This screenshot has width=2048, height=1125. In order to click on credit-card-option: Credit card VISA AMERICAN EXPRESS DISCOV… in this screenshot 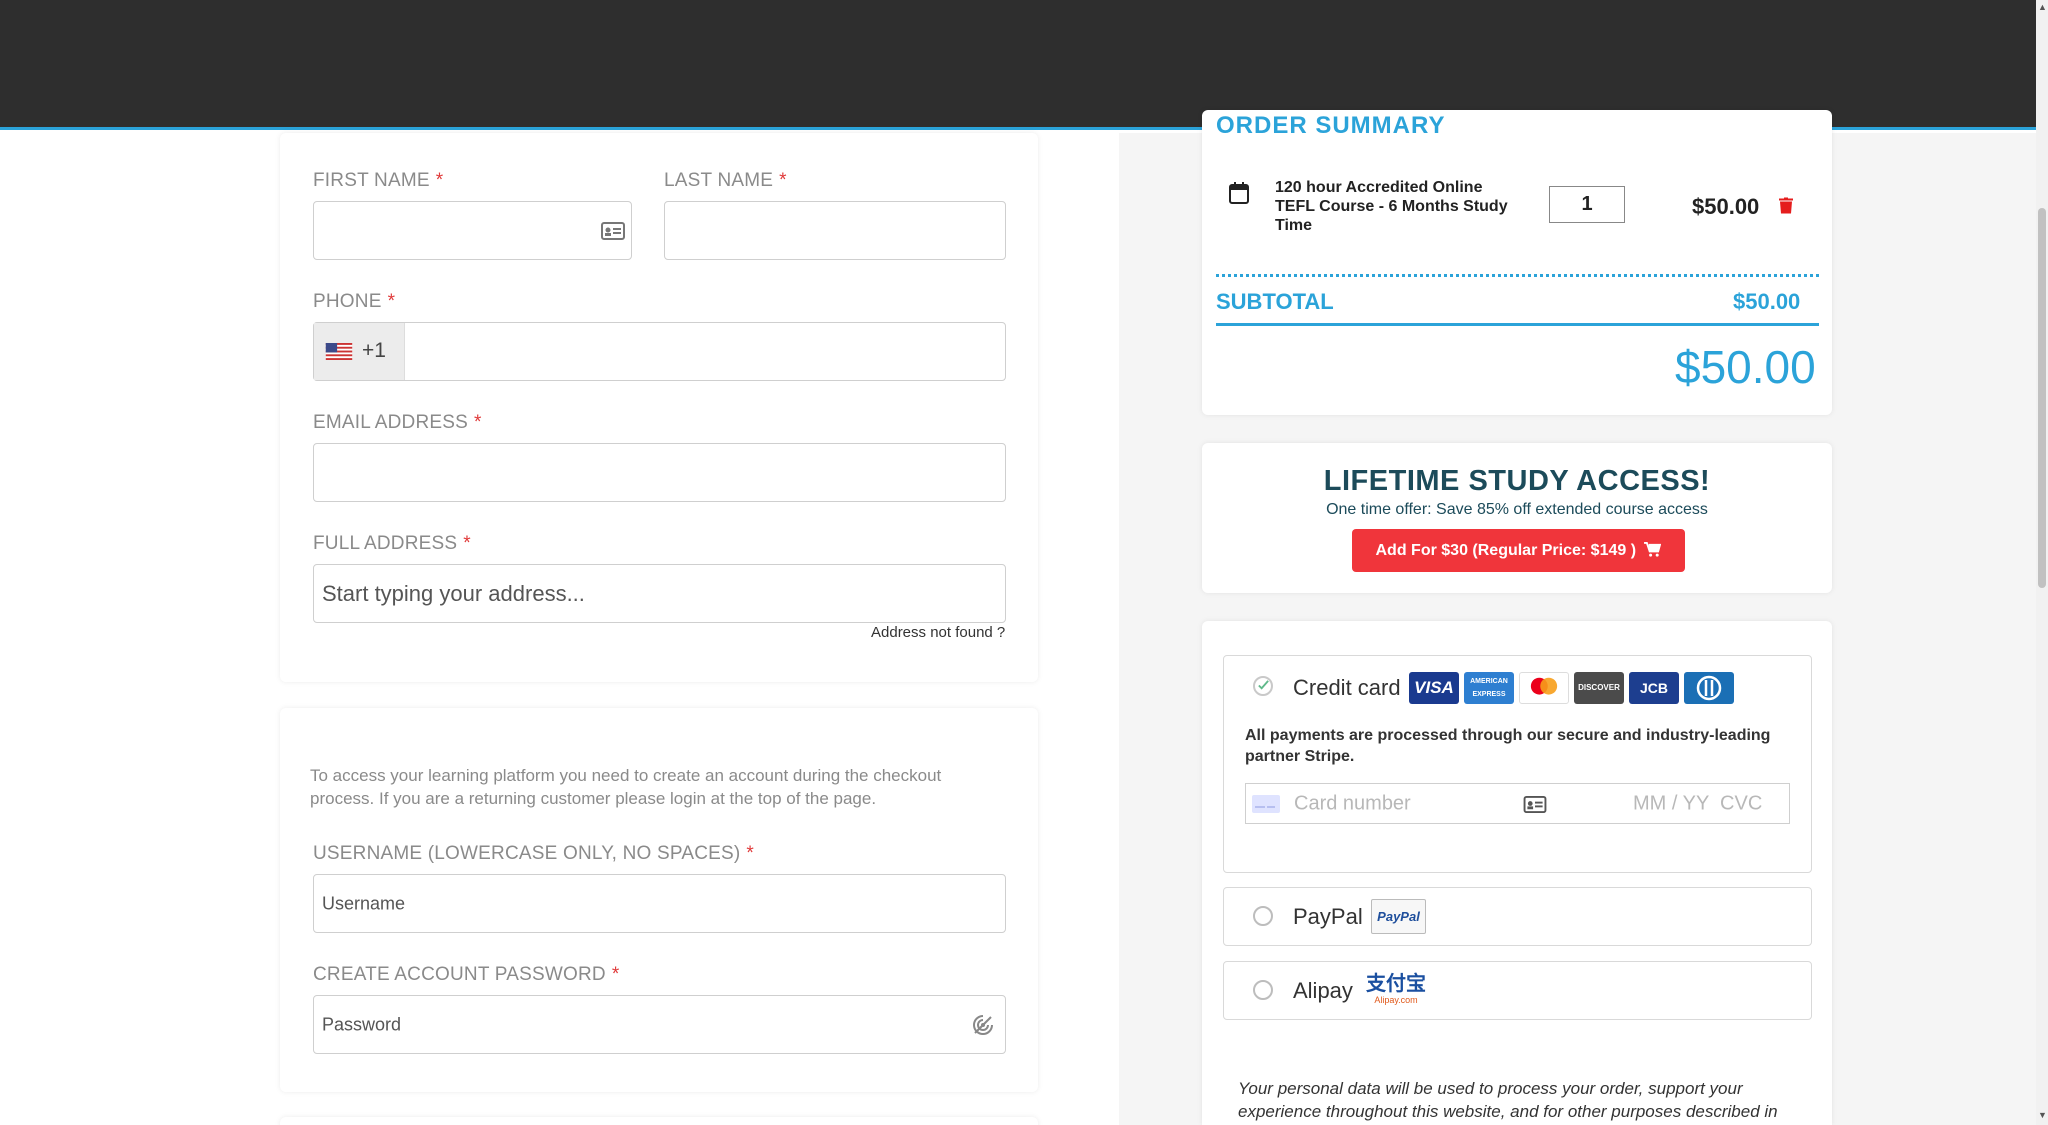, I will do `click(1517, 764)`.